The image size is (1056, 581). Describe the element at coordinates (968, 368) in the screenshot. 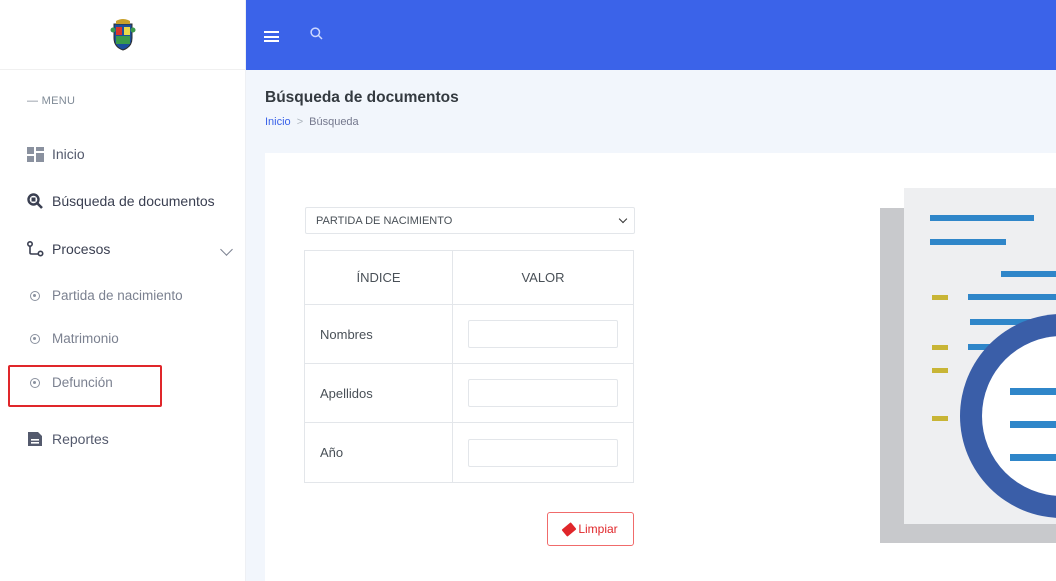

I see `document-search-illustration` at that location.